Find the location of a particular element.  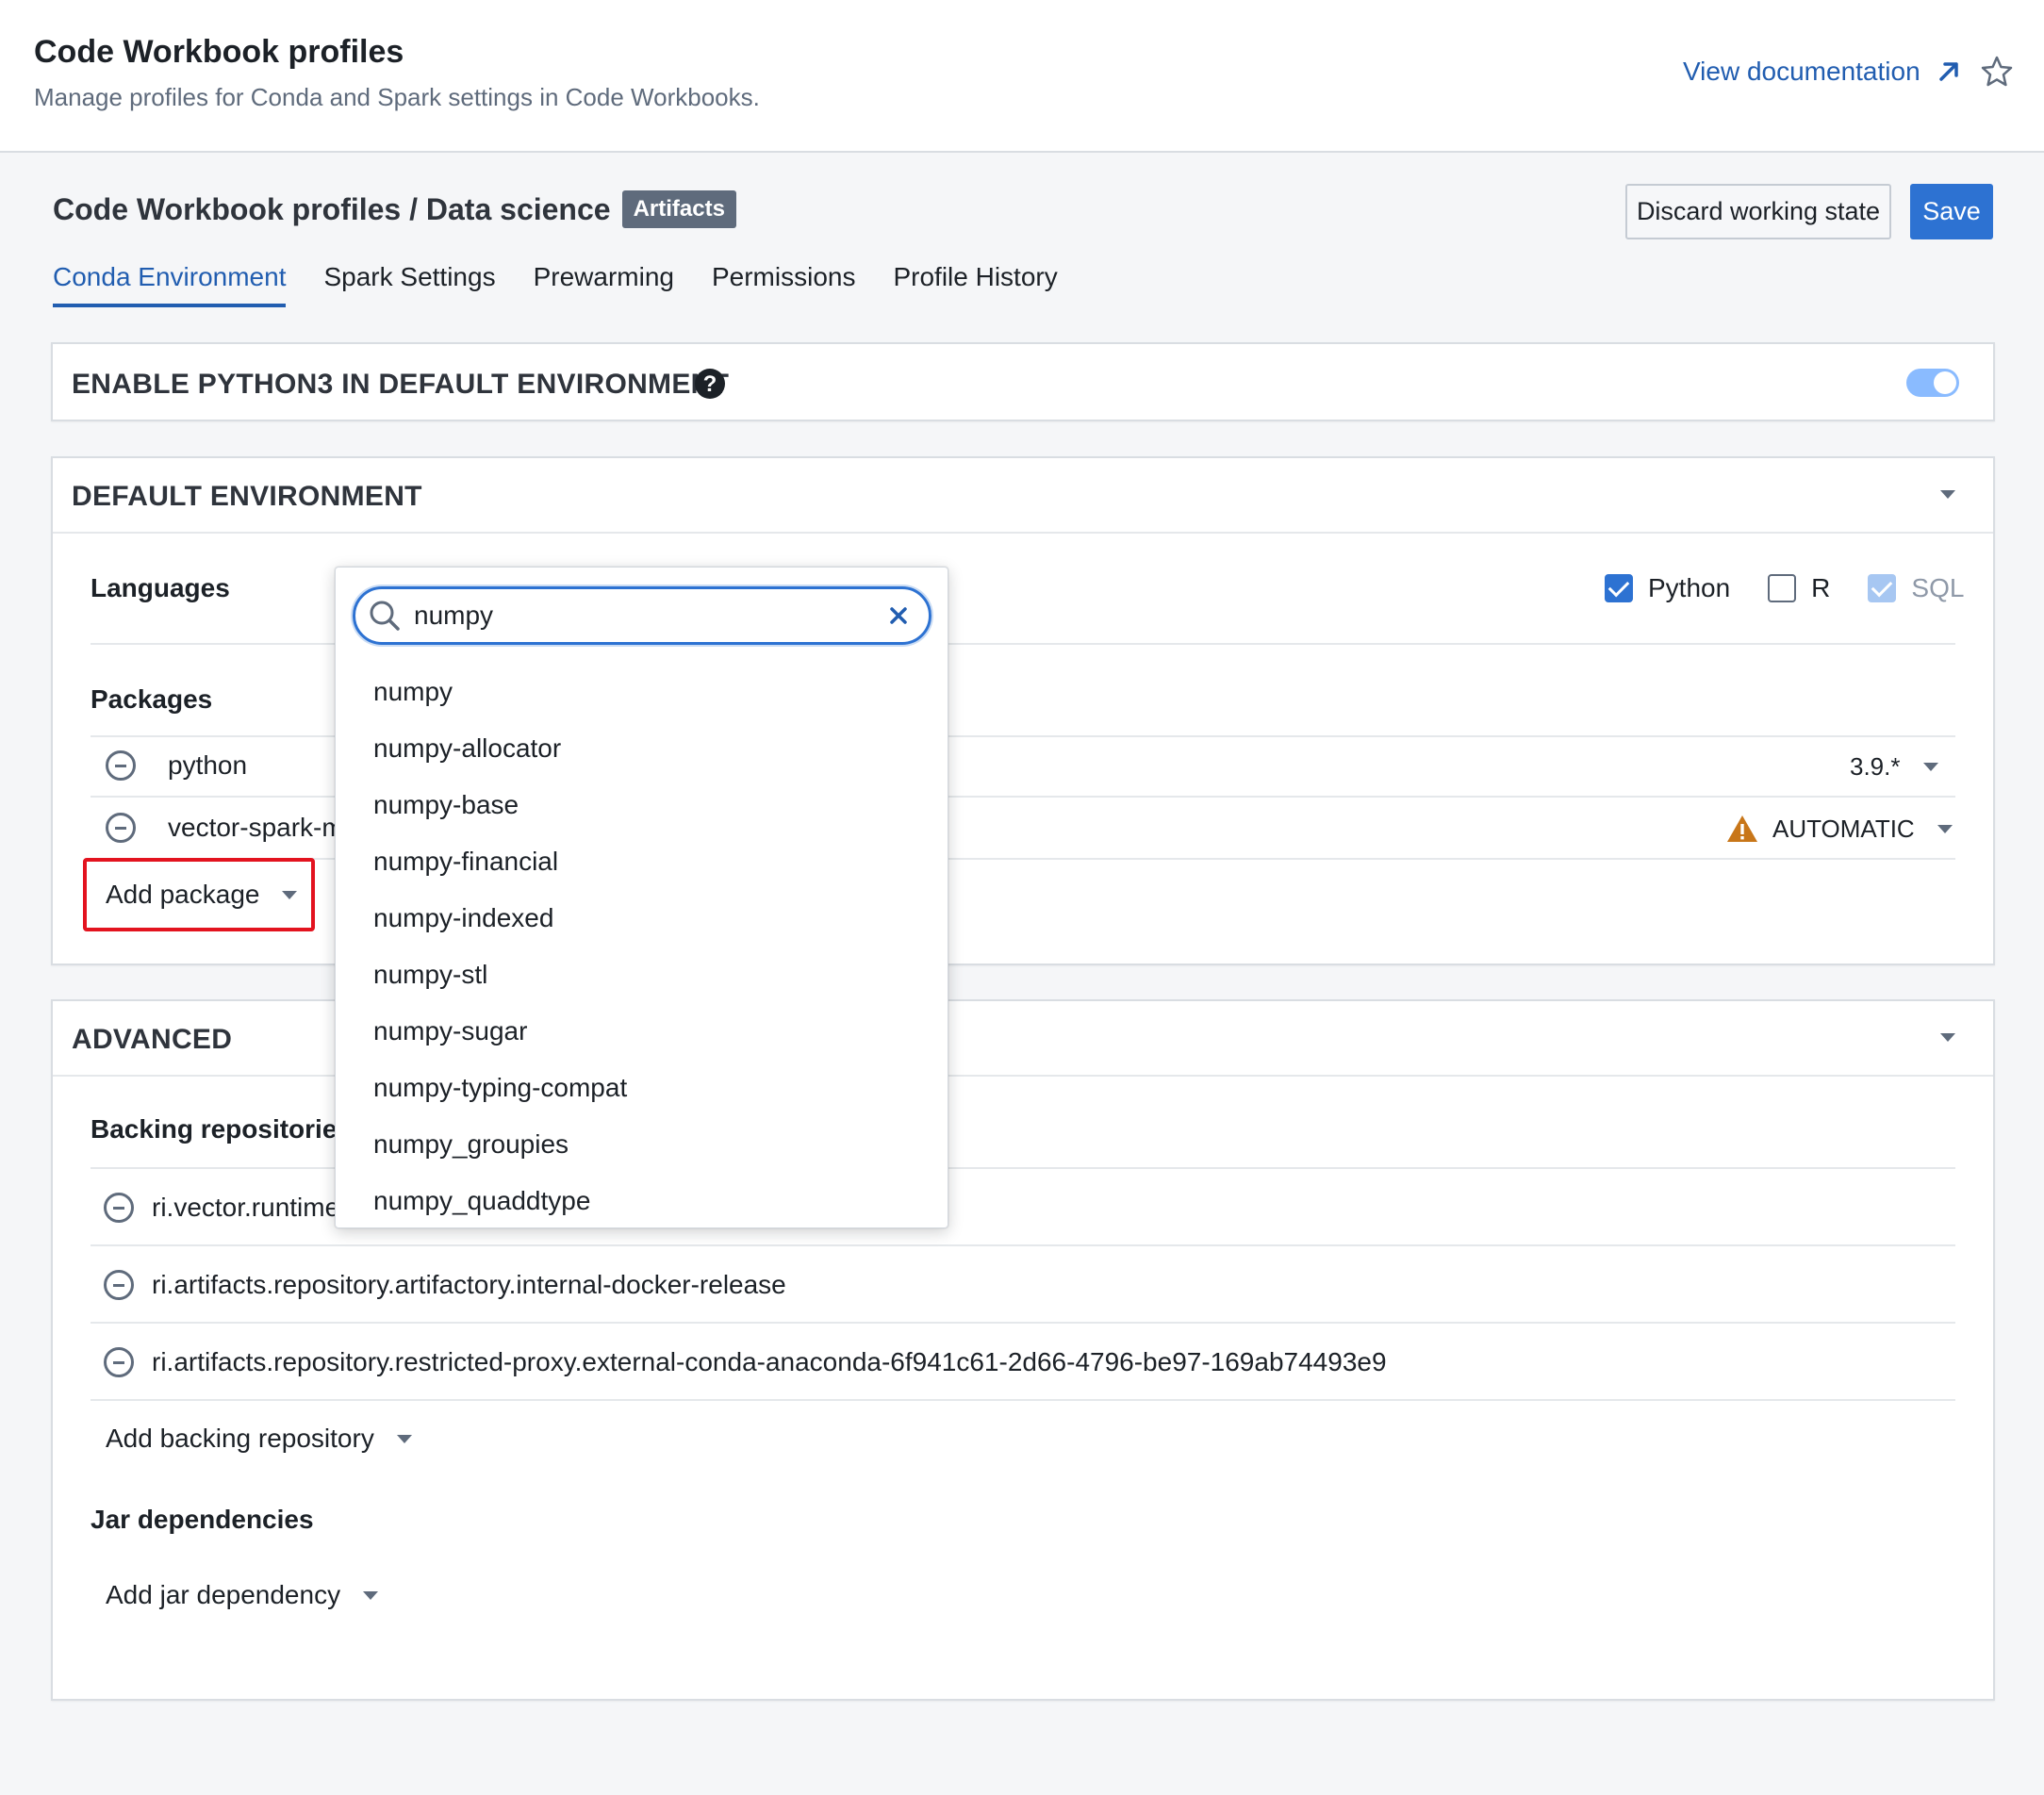

artifacts-badge: Artifacts is located at coordinates (678, 209).